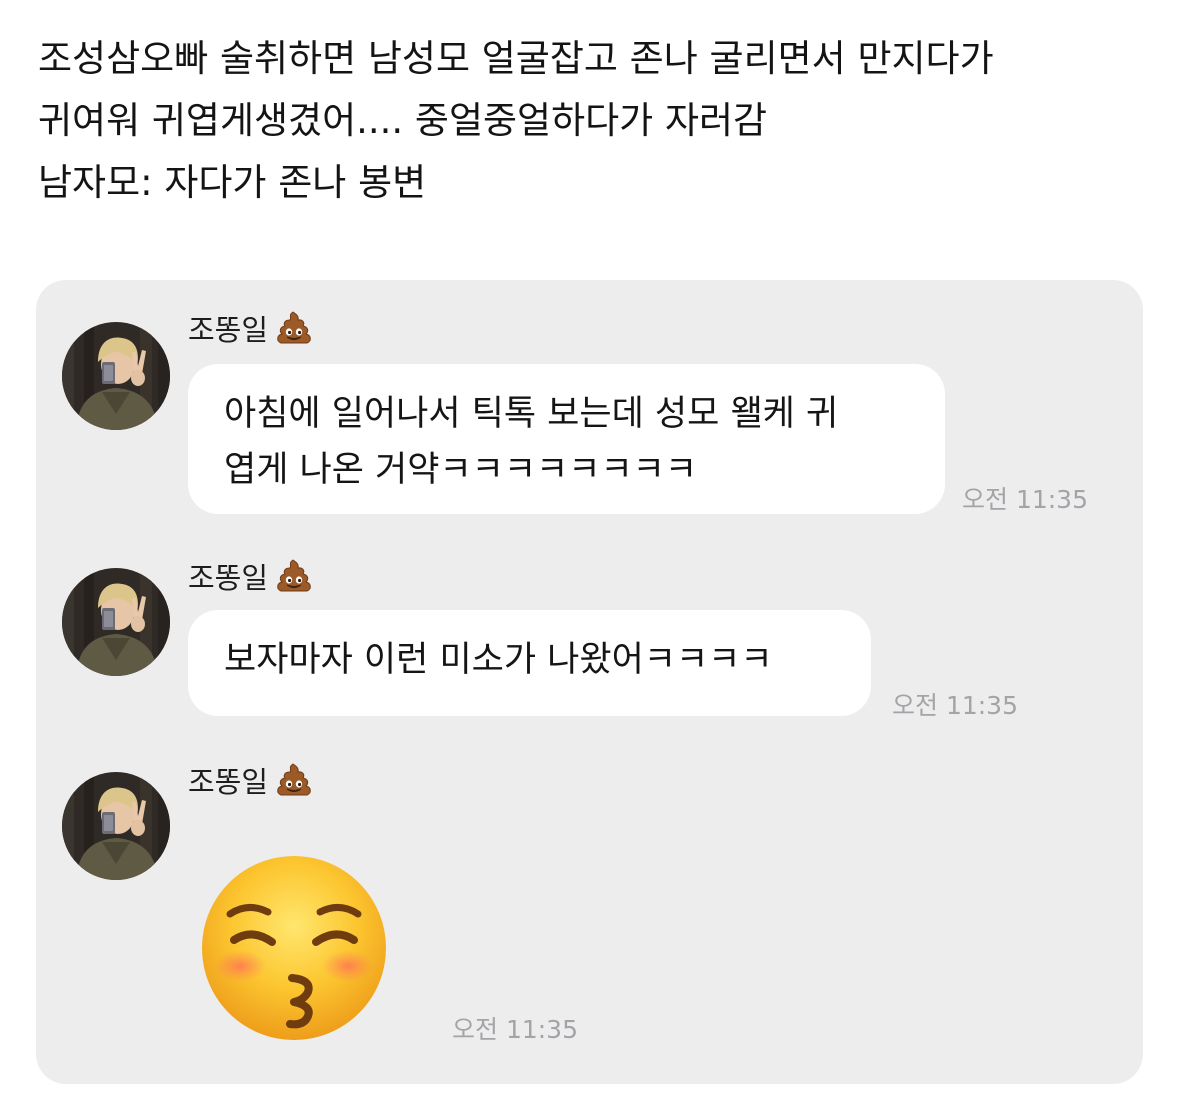 The image size is (1179, 1118). Describe the element at coordinates (232, 182) in the screenshot. I see `post-line: 남자모: 자다가 존나 봉변` at that location.